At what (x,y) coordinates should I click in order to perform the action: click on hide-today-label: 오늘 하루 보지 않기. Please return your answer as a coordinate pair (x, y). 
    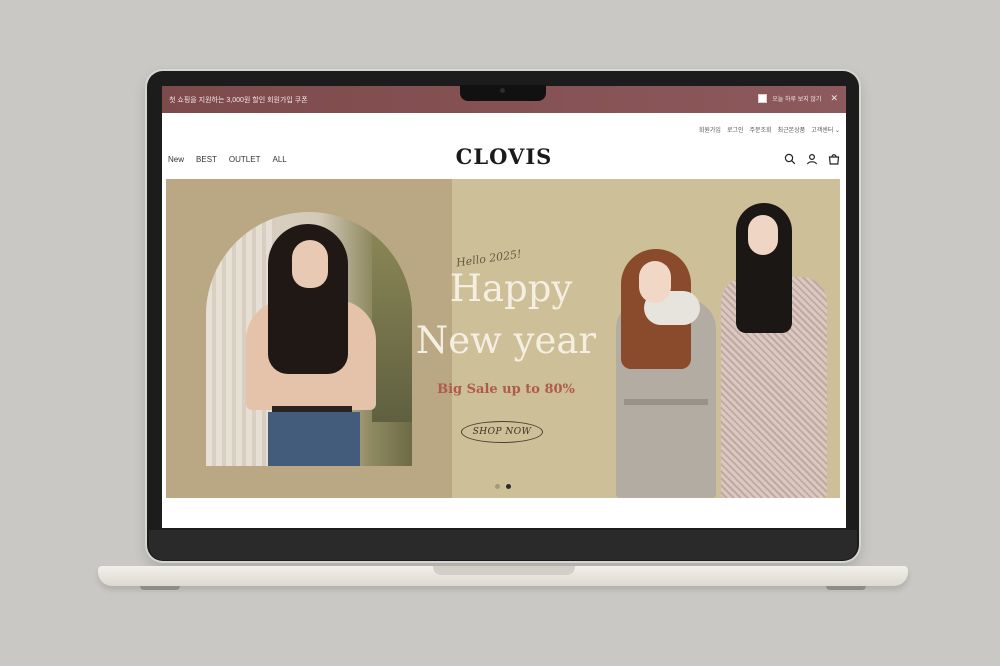
    Looking at the image, I should click on (796, 98).